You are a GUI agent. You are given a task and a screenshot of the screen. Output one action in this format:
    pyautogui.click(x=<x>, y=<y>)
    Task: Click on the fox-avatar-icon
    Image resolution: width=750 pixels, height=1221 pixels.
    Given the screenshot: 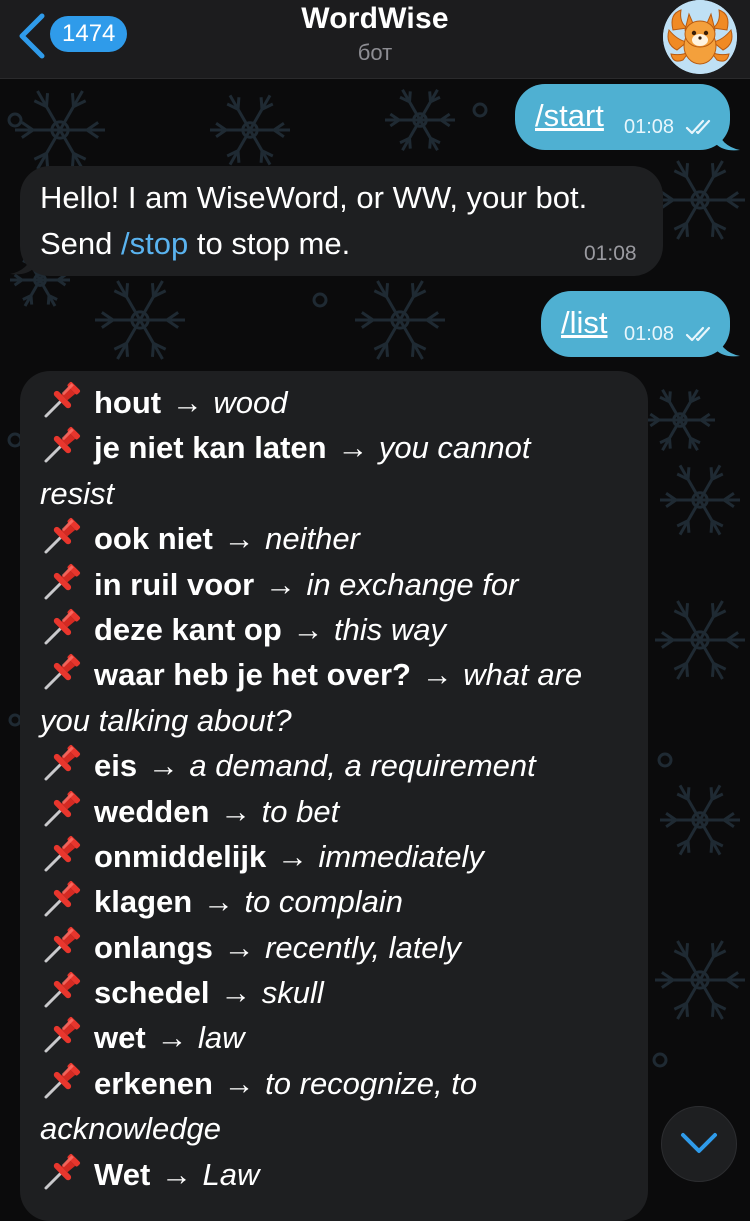 What is the action you would take?
    pyautogui.click(x=700, y=37)
    